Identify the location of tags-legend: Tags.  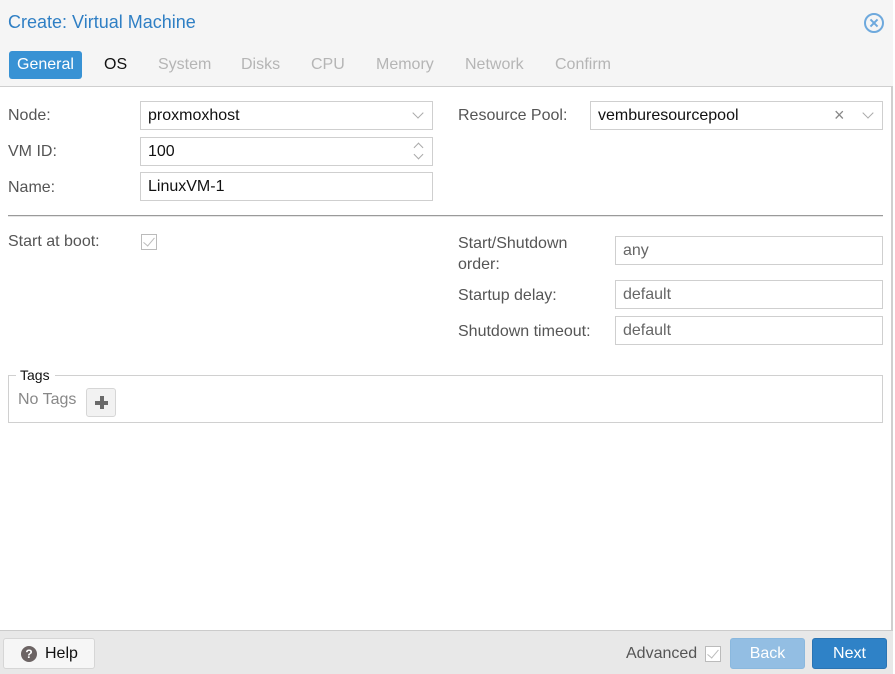
(35, 375).